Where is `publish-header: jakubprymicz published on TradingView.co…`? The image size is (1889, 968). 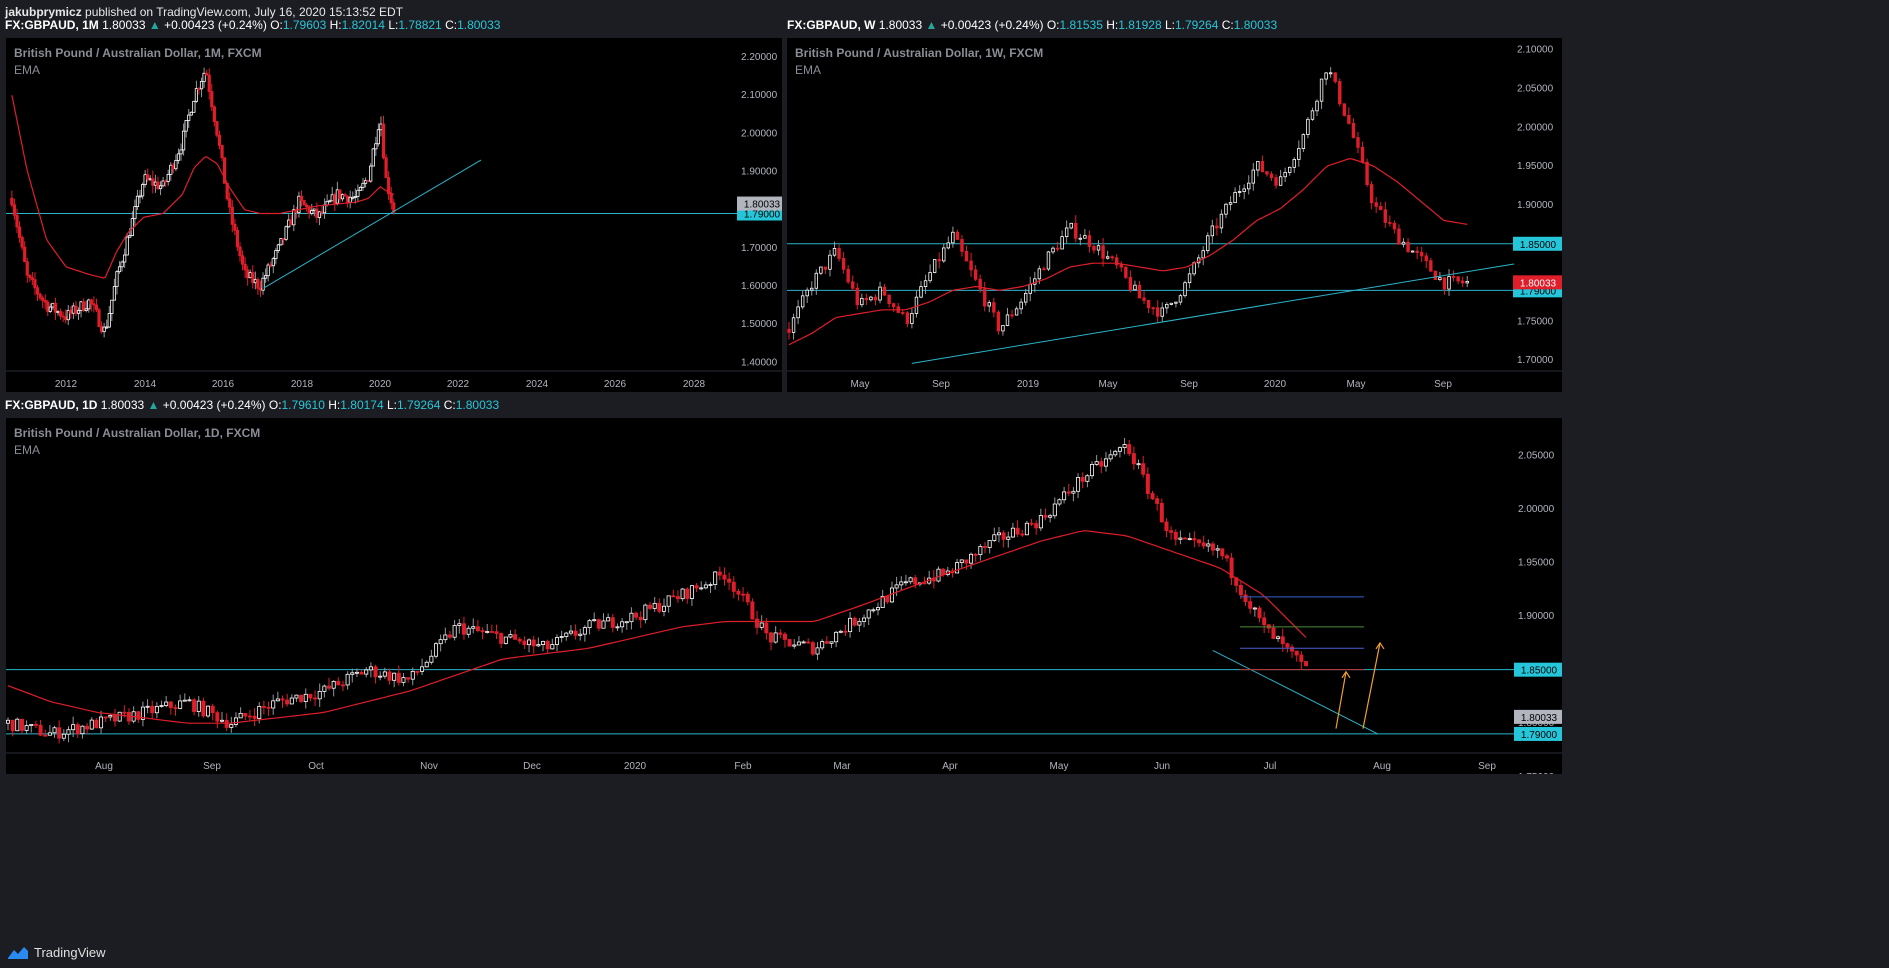 publish-header: jakubprymicz published on TradingView.co… is located at coordinates (204, 12).